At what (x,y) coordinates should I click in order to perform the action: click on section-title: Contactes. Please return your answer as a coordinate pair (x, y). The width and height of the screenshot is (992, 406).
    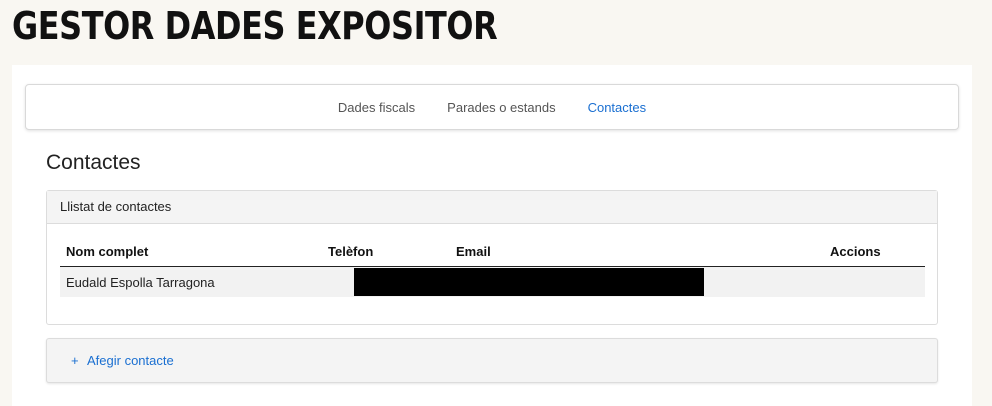
    Looking at the image, I should click on (93, 162).